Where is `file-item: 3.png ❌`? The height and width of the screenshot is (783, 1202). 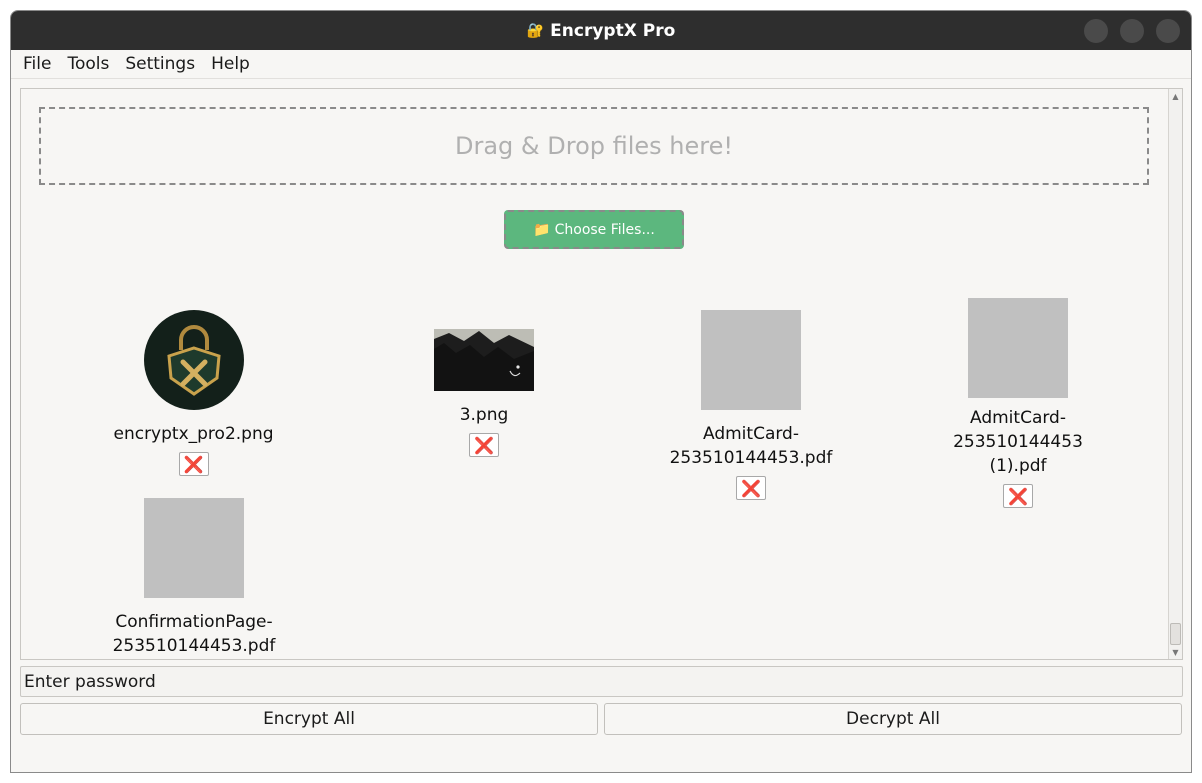 file-item: 3.png ❌ is located at coordinates (484, 393).